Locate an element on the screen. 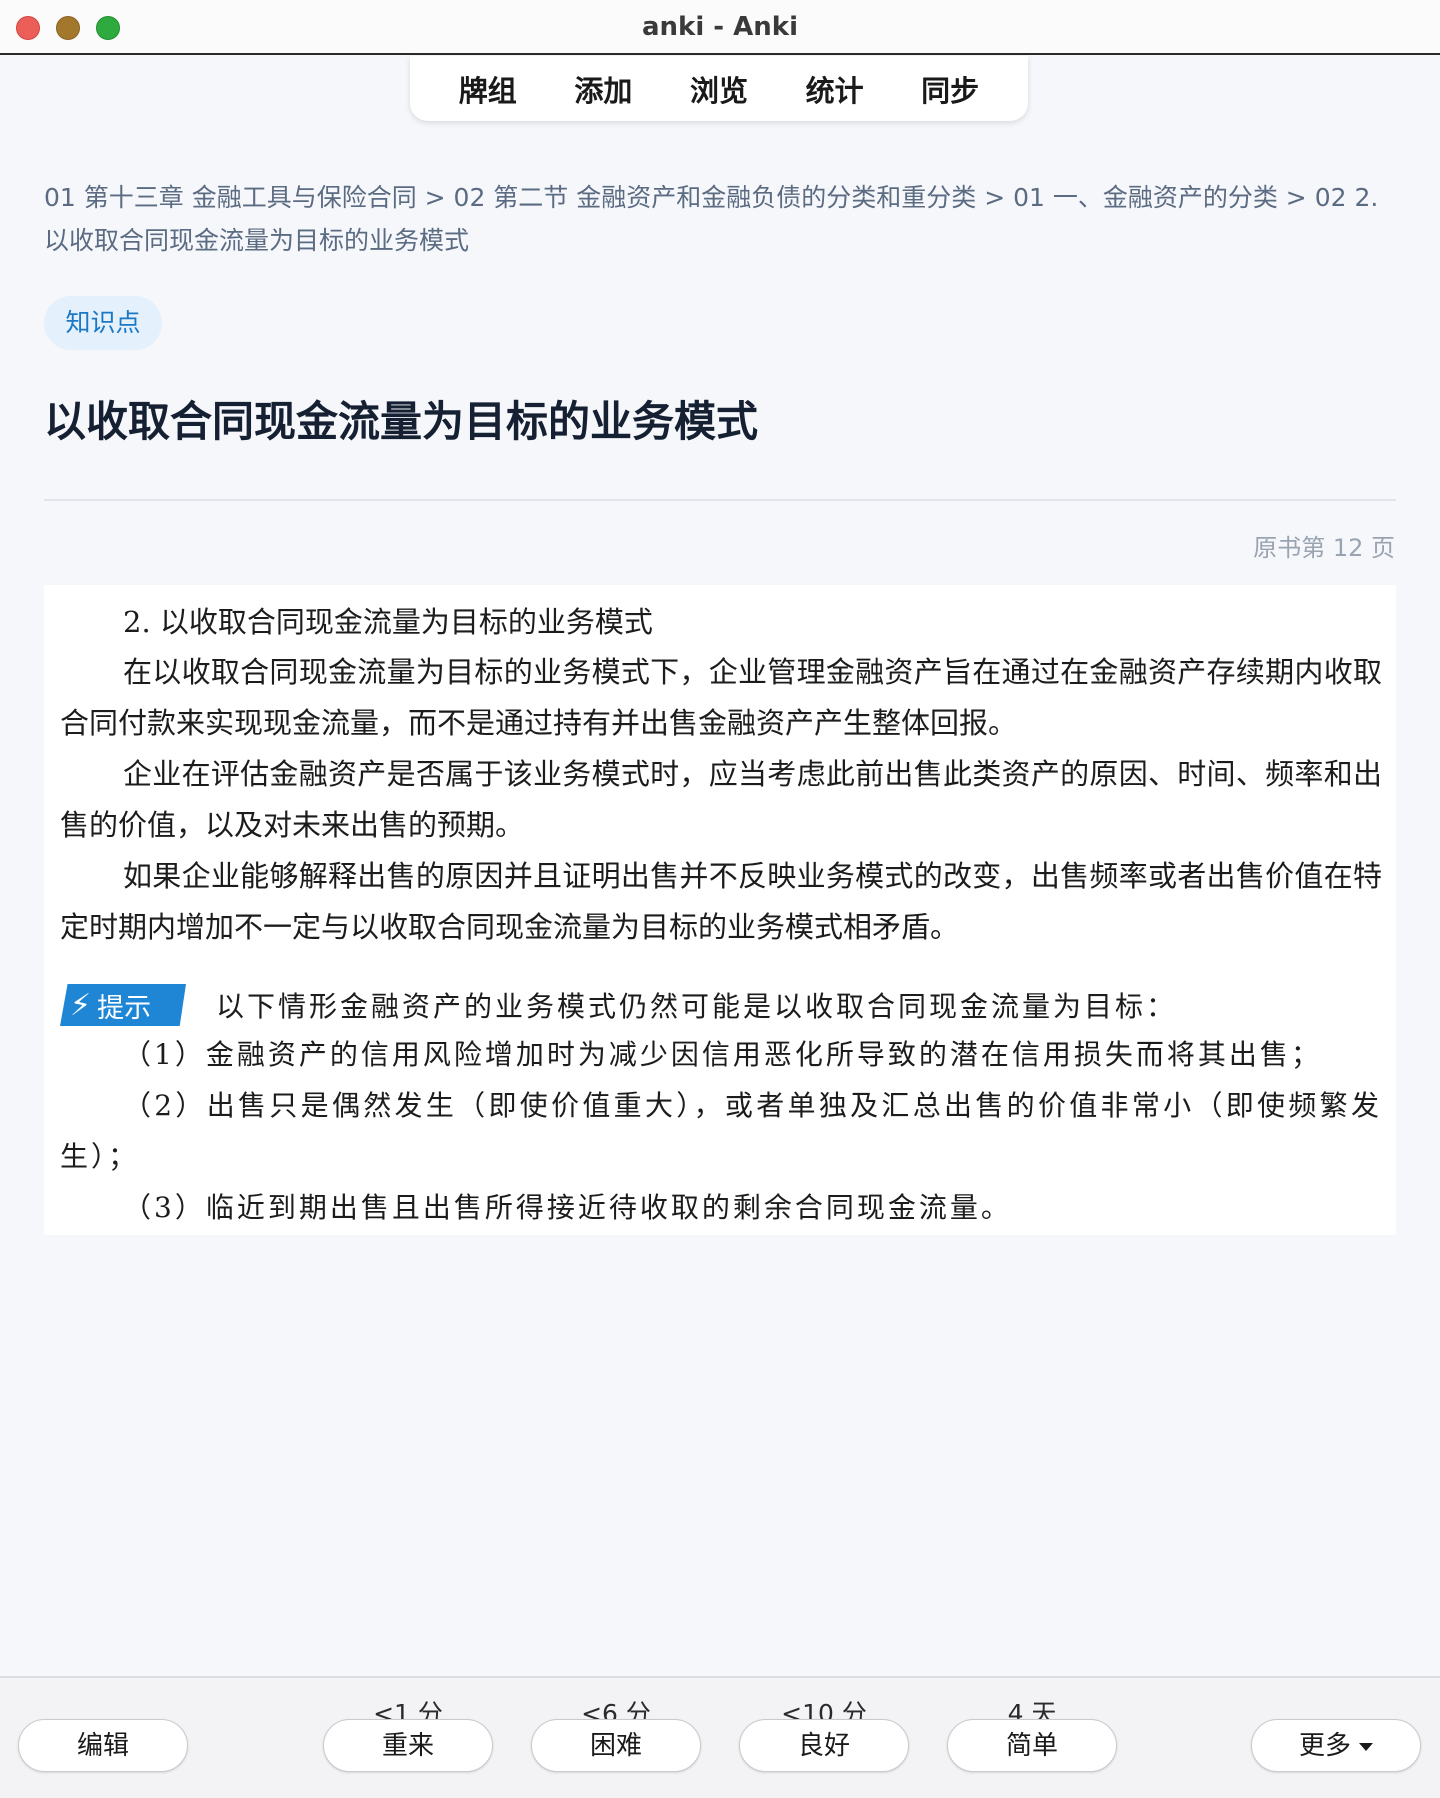  toolbar-browse-link: 浏览 is located at coordinates (719, 89).